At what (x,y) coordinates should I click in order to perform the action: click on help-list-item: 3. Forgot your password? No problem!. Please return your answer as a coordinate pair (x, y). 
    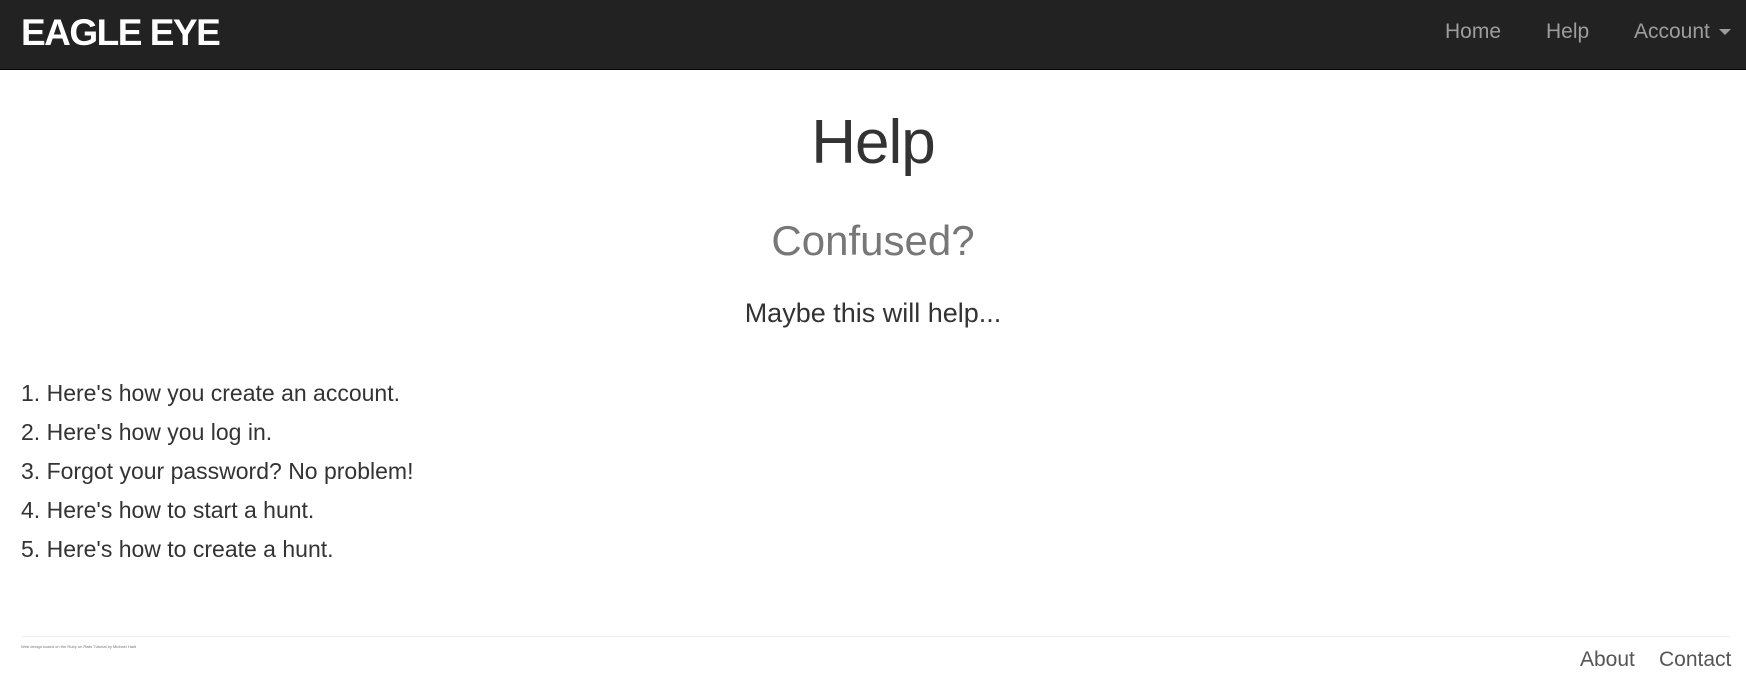
    Looking at the image, I should click on (217, 472).